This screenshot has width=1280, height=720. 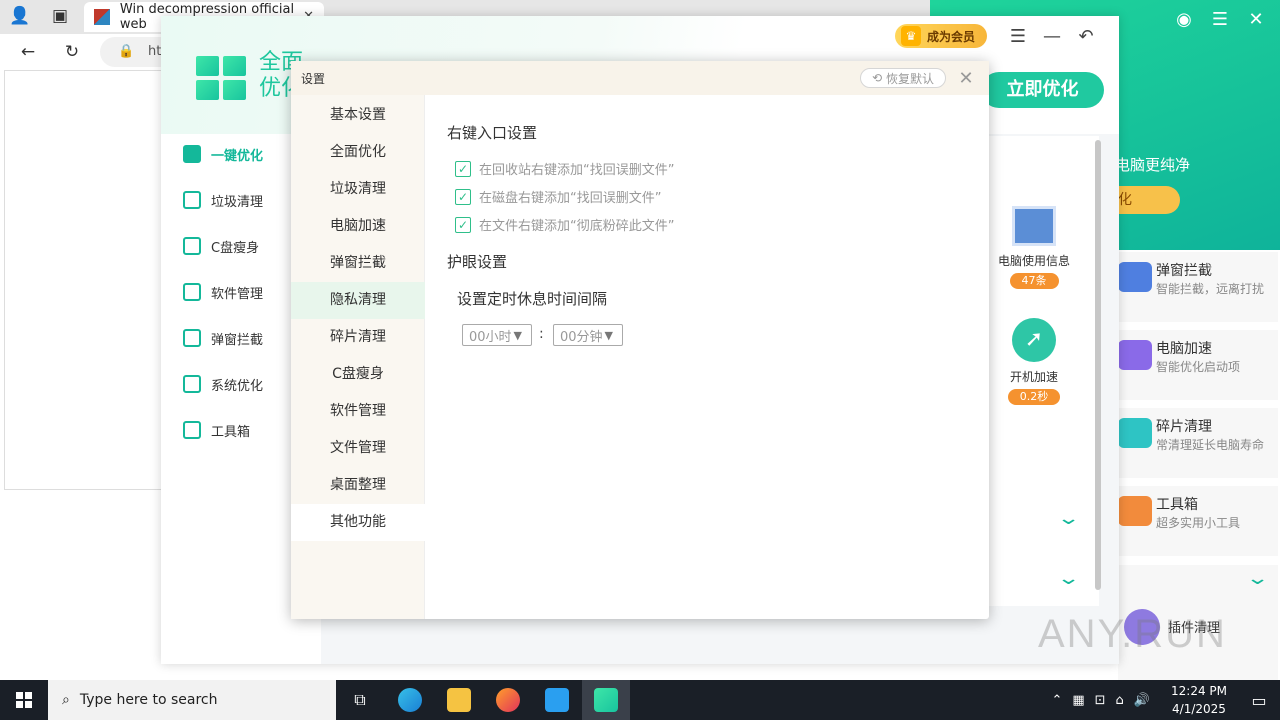 What do you see at coordinates (1018, 36) in the screenshot?
I see `list-menu-icon: ☰` at bounding box center [1018, 36].